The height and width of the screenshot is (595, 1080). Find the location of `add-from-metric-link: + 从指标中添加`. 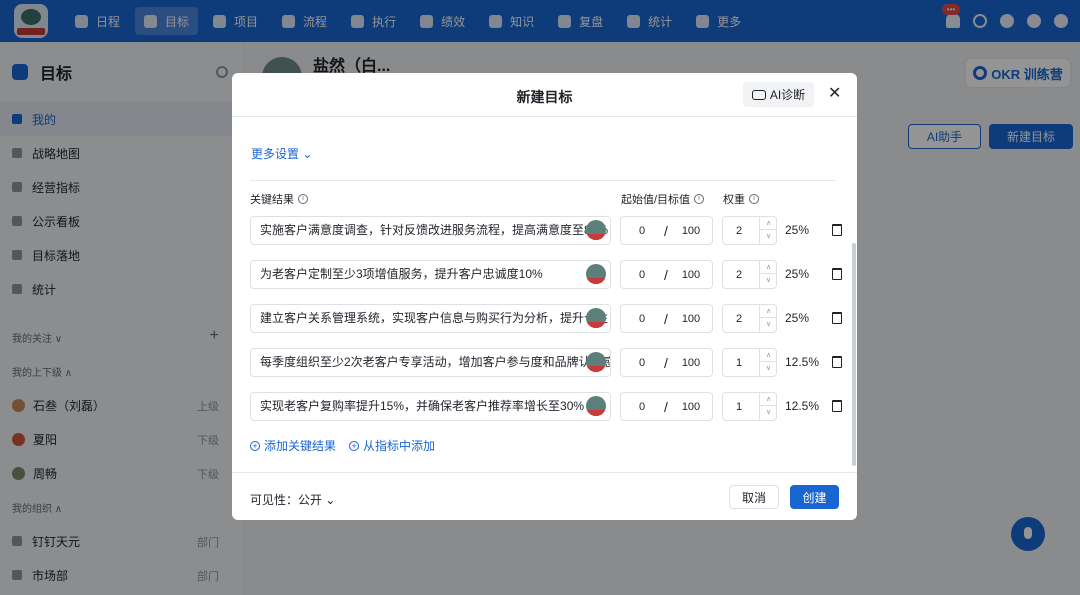

add-from-metric-link: + 从指标中添加 is located at coordinates (392, 445).